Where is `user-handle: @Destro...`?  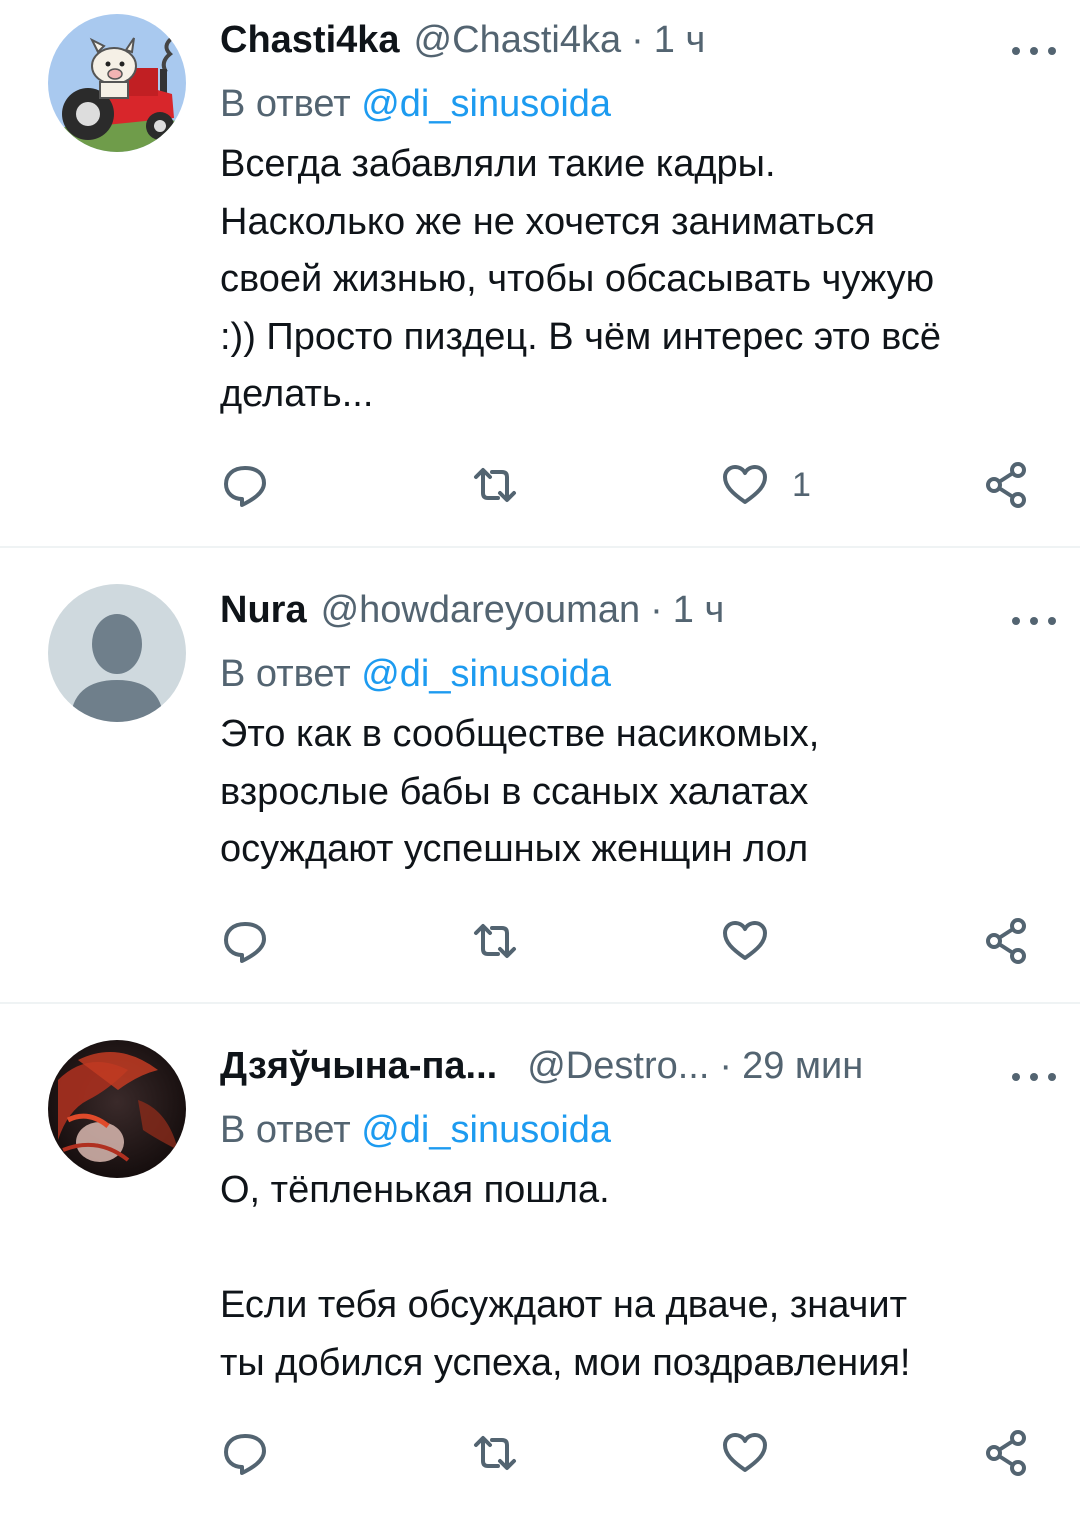
user-handle: @Destro... is located at coordinates (618, 1066).